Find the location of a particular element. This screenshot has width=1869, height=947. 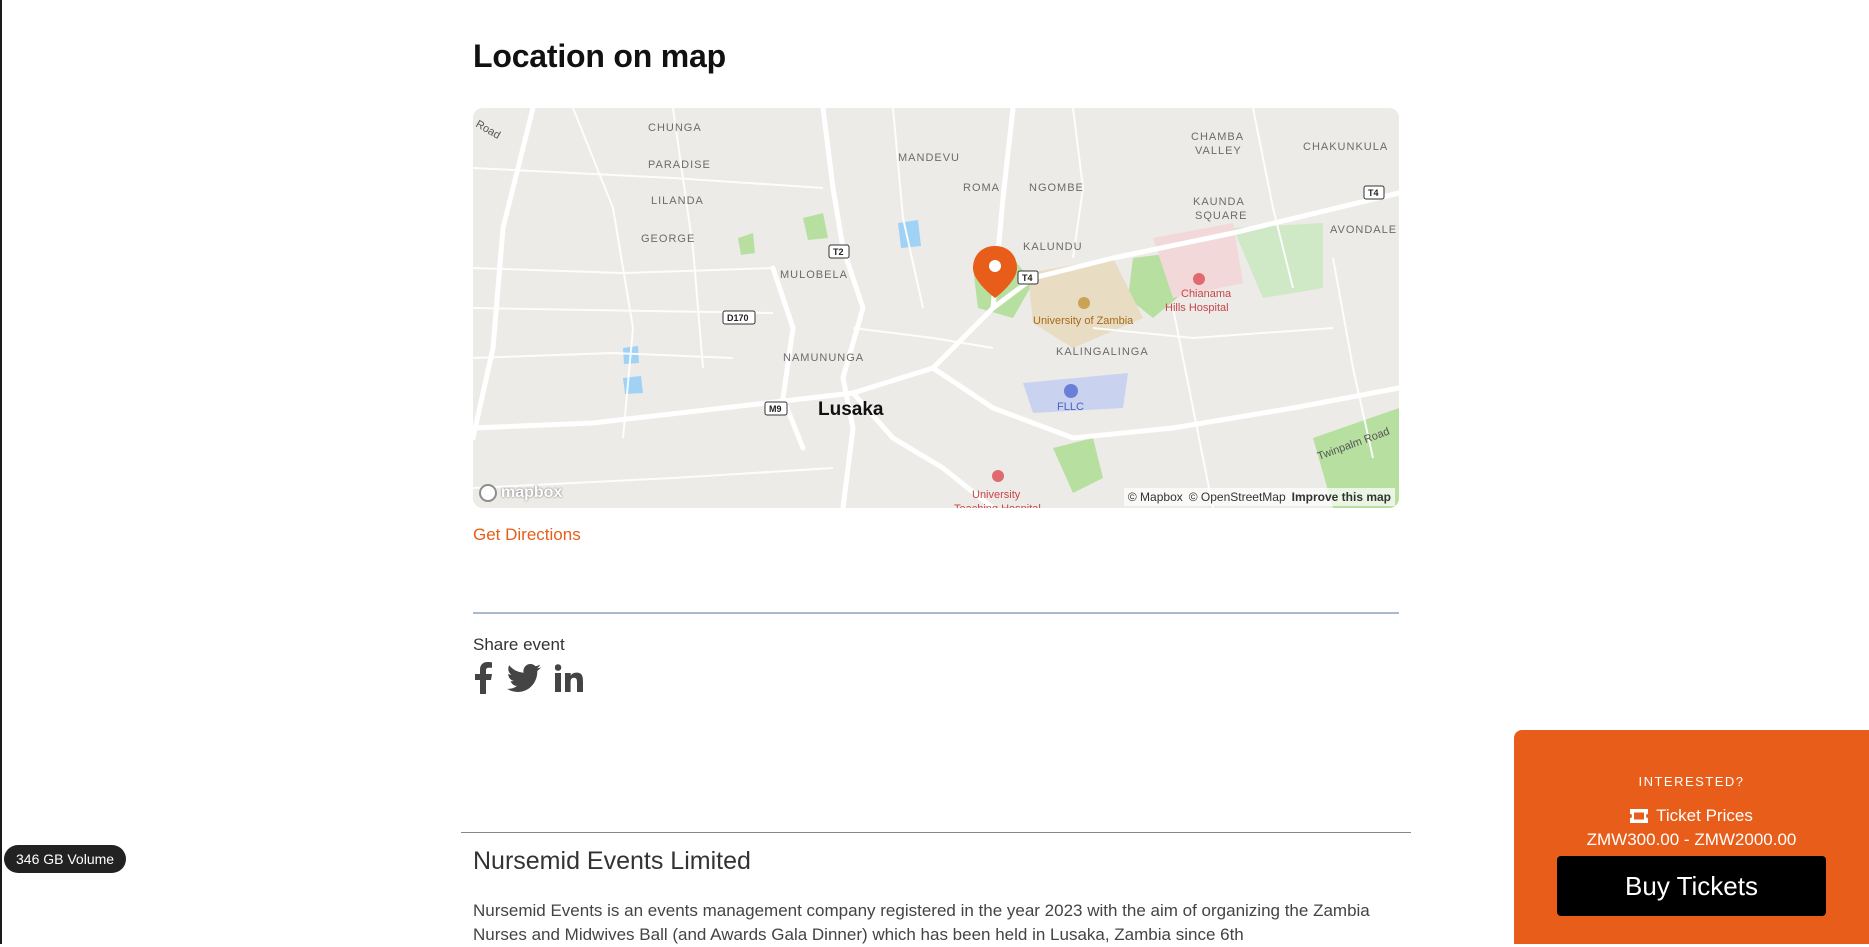

svg-text: KAUNDA is located at coordinates (1219, 202).